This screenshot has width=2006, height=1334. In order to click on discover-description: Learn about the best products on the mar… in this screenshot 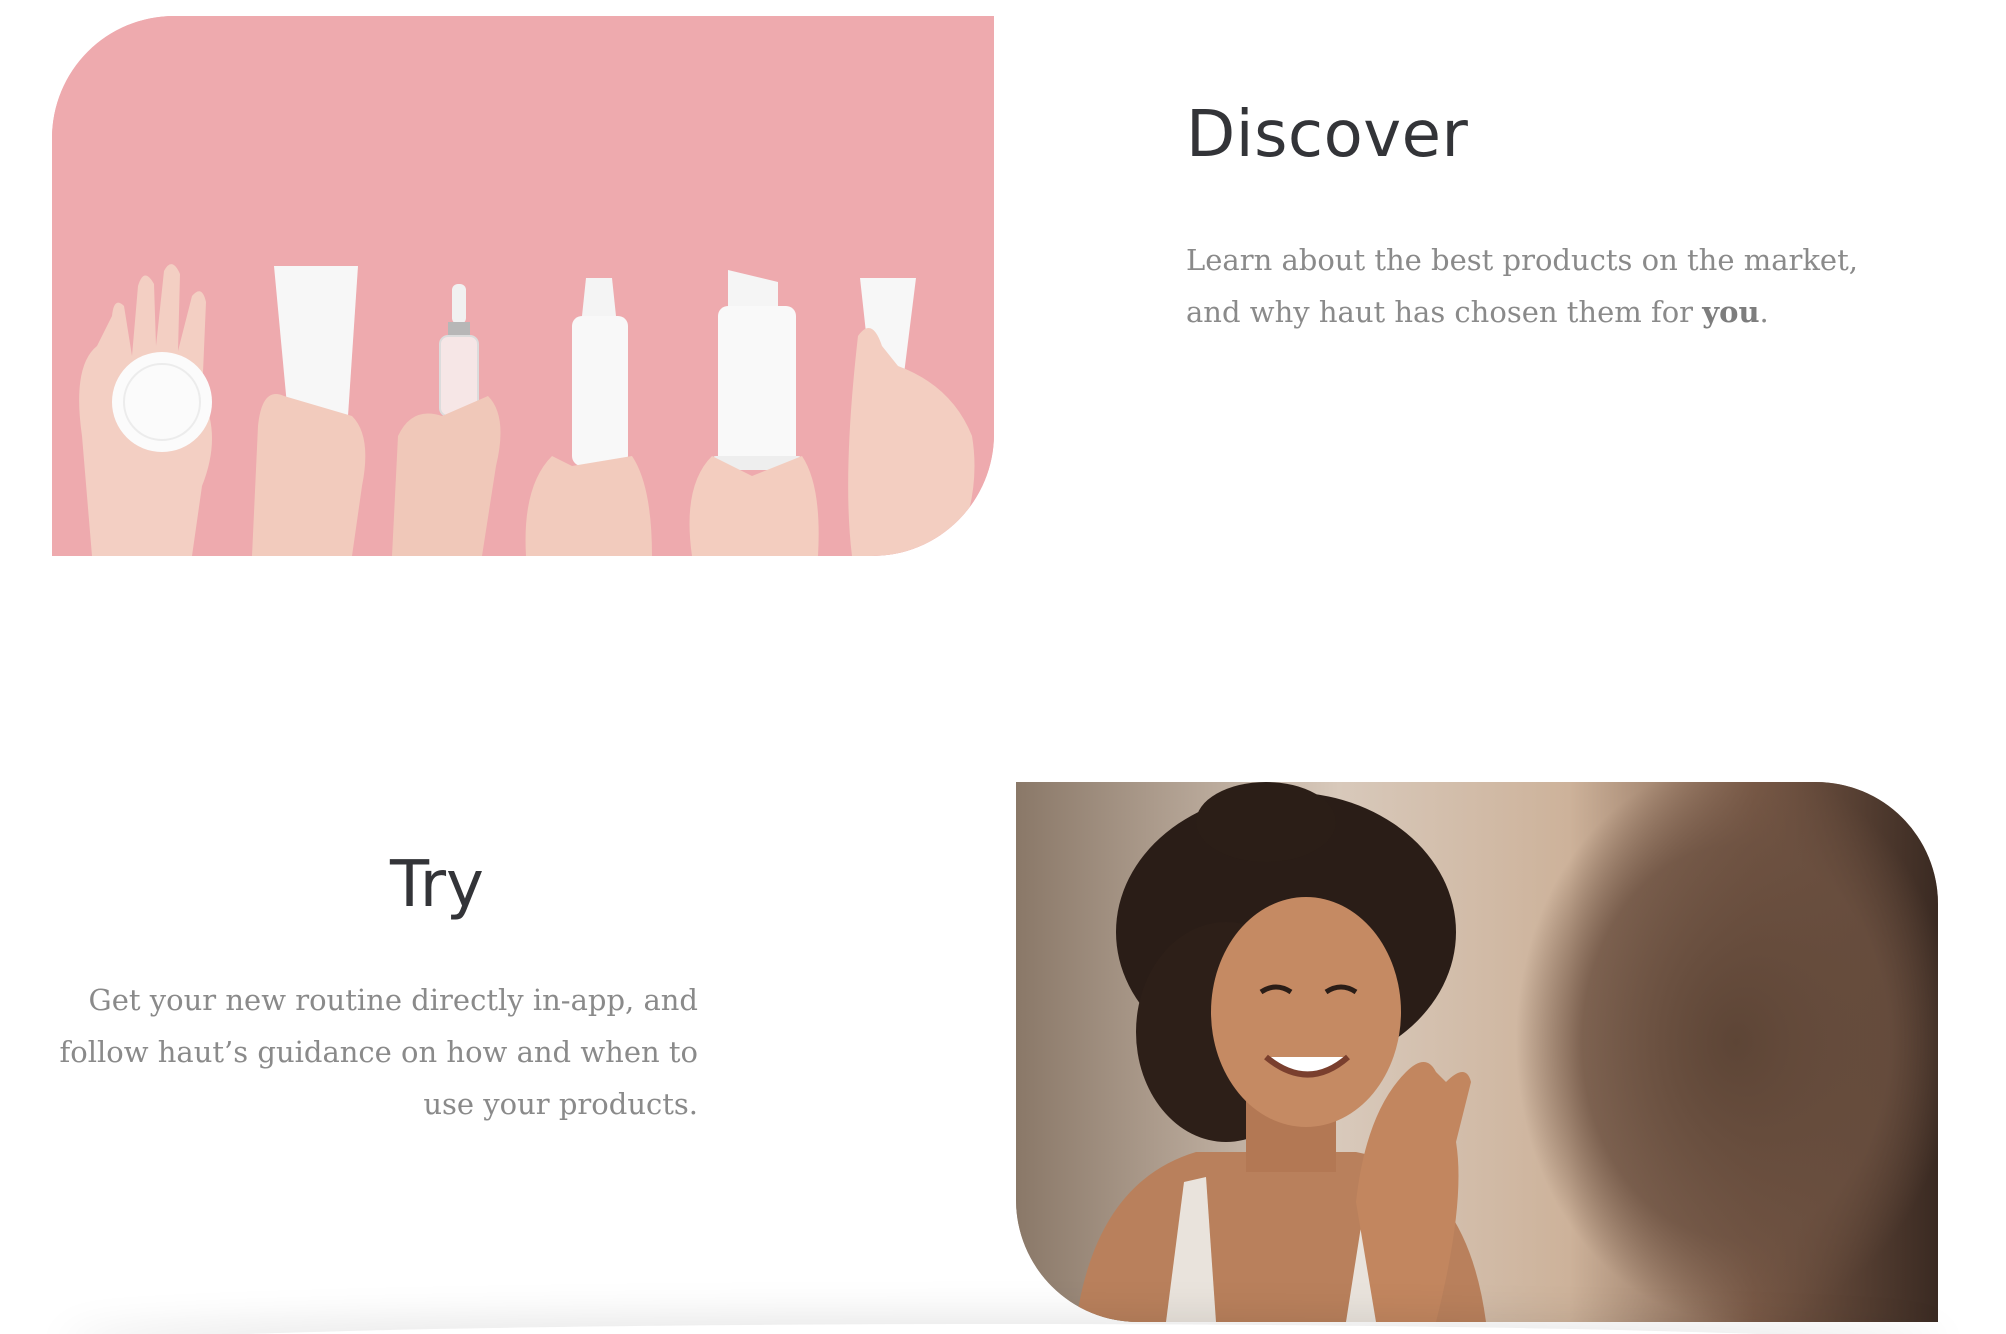, I will do `click(1536, 286)`.